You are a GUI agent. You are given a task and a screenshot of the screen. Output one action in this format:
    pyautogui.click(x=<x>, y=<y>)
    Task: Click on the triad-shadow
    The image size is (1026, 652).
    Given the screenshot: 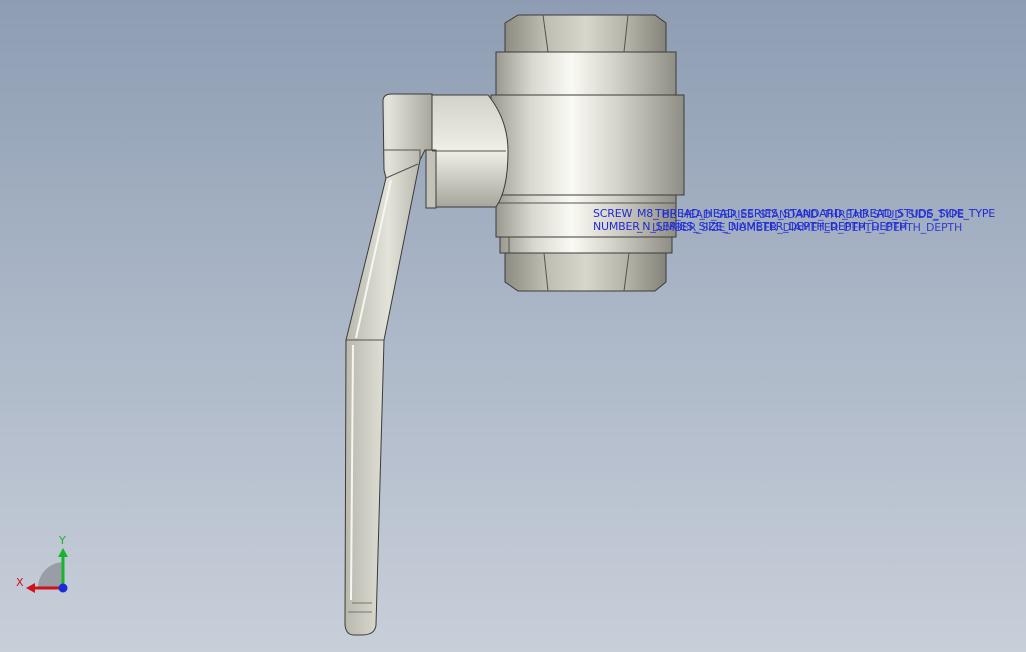 What is the action you would take?
    pyautogui.click(x=51, y=575)
    